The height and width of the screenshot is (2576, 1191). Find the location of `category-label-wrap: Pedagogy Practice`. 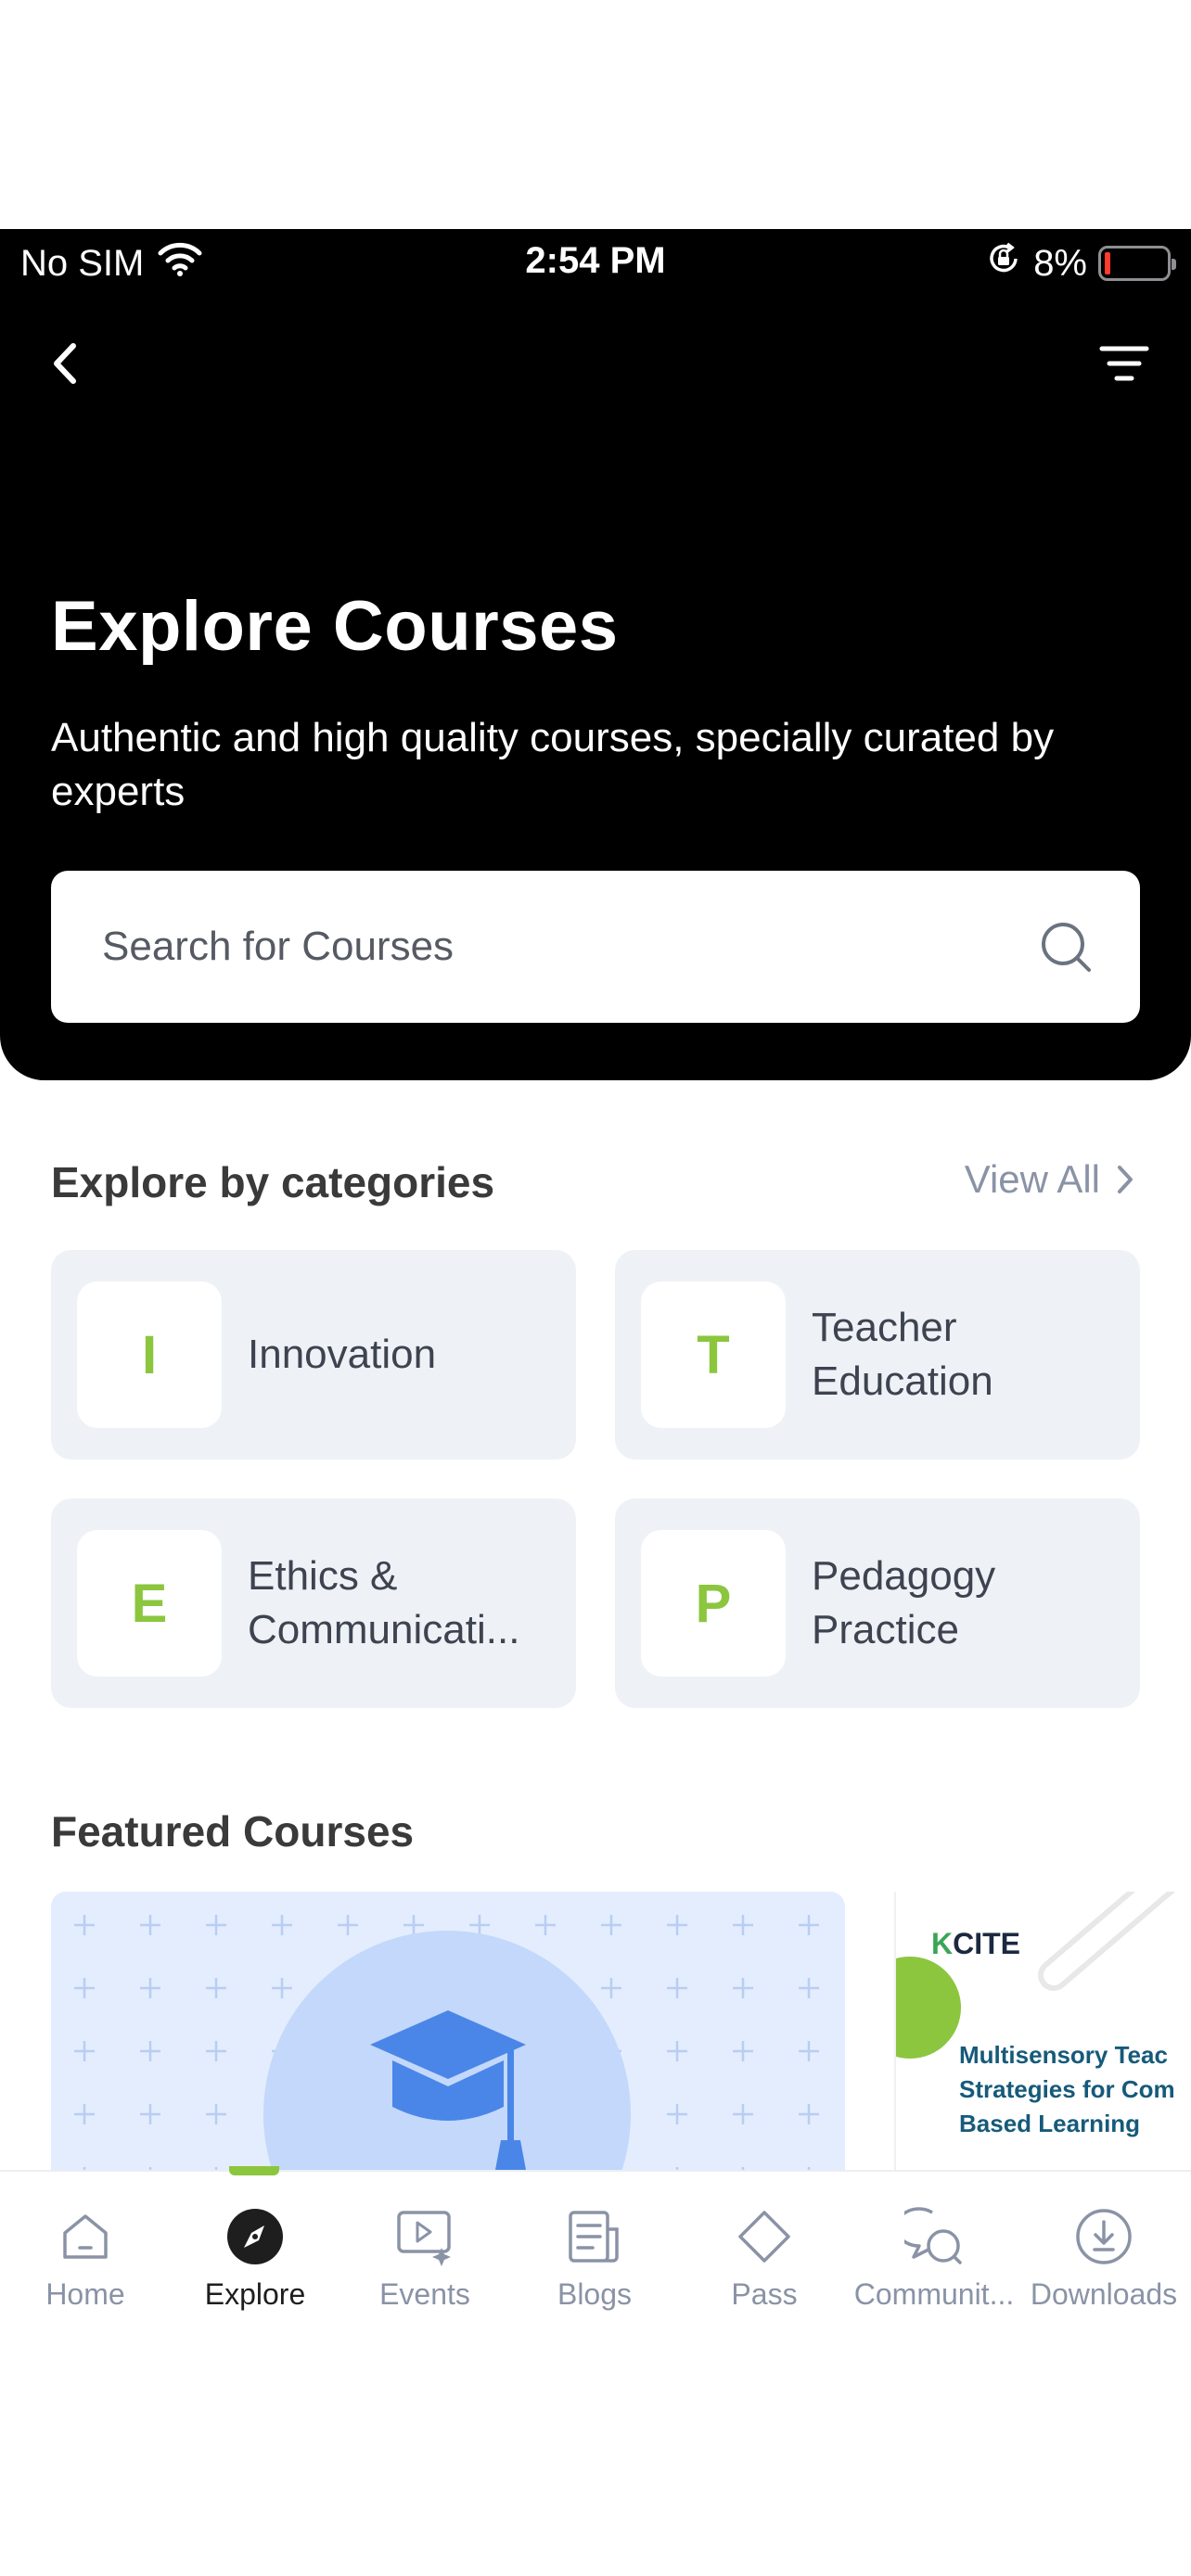

category-label-wrap: Pedagogy Practice is located at coordinates (970, 1603).